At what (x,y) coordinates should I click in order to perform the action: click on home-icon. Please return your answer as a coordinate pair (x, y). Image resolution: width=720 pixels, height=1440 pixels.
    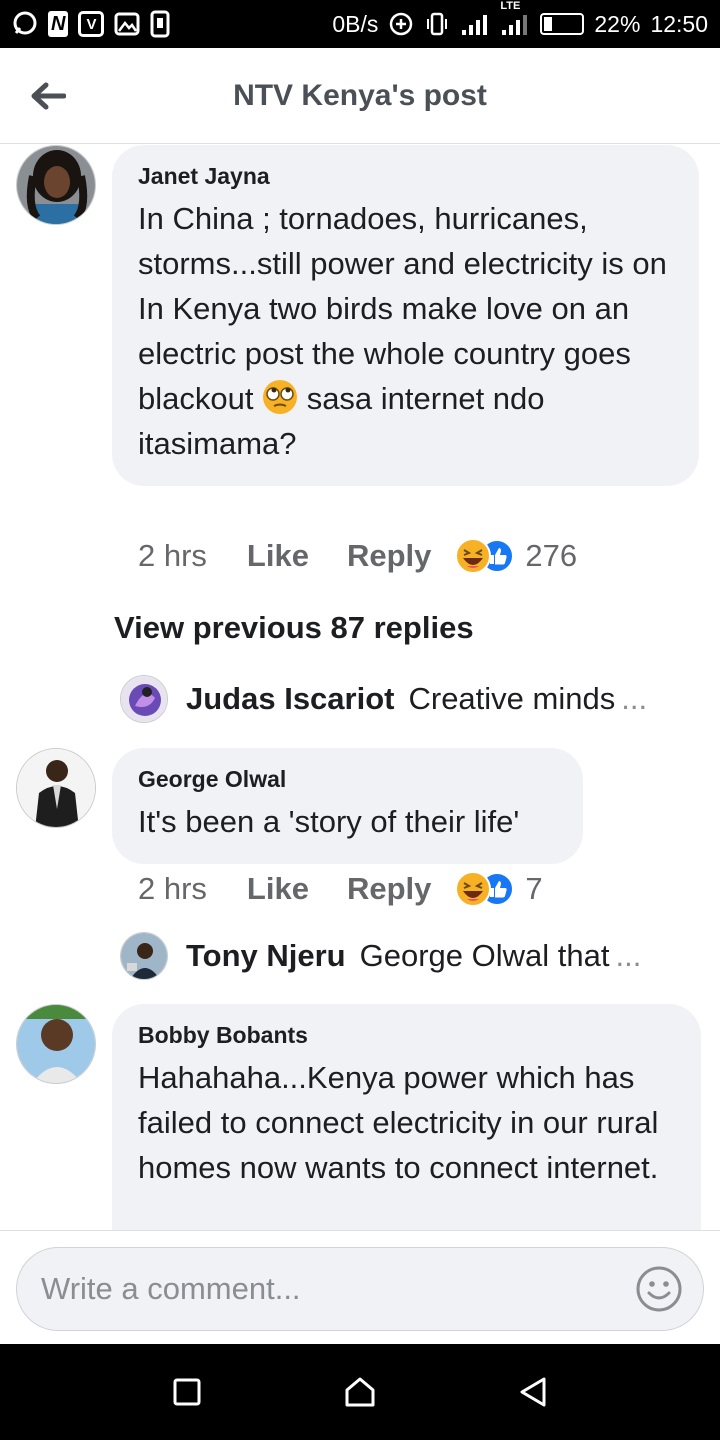
    Looking at the image, I should click on (360, 1392).